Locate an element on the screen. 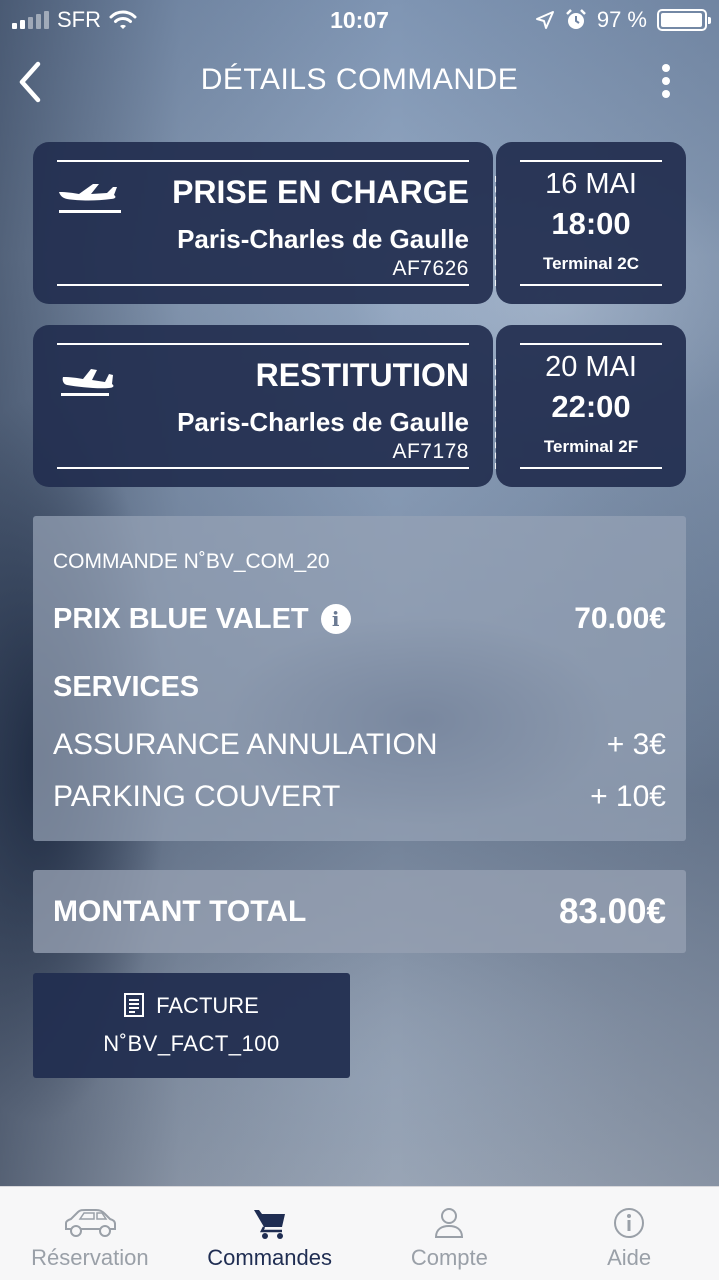 This screenshot has width=719, height=1280. tab-label: Aide is located at coordinates (629, 1257).